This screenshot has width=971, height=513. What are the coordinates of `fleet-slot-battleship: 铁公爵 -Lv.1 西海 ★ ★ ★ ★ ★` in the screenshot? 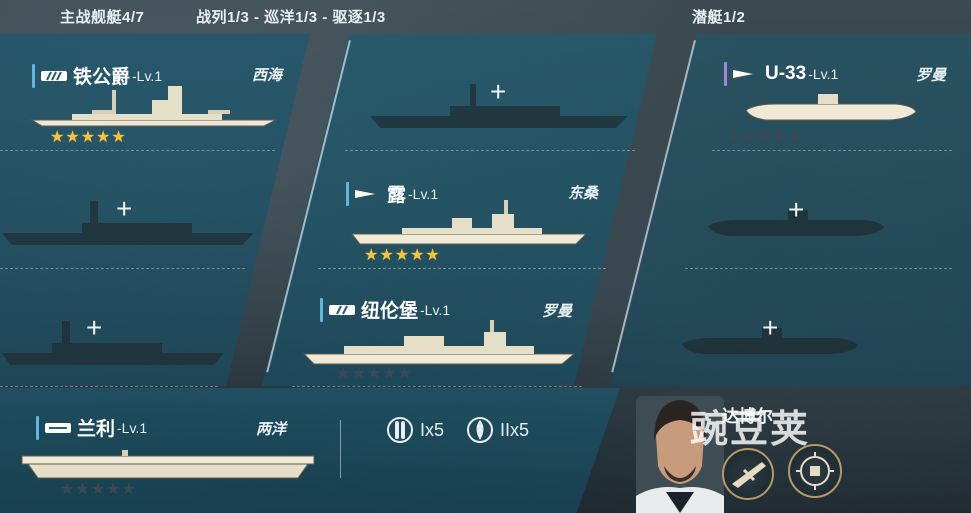 It's located at (150, 95).